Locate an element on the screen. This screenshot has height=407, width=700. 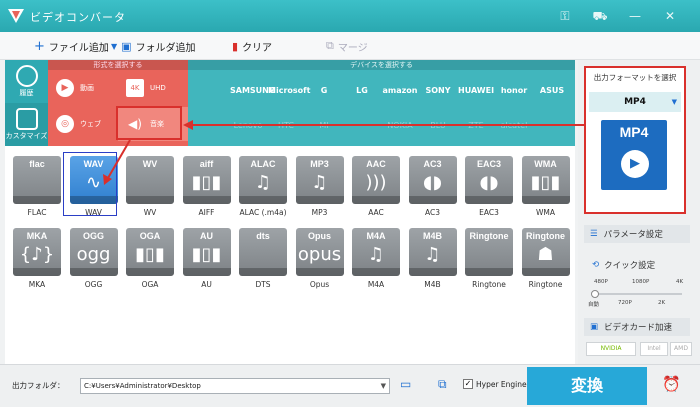
device-brand-row2-2: Lenovo is located at coordinates (248, 126).